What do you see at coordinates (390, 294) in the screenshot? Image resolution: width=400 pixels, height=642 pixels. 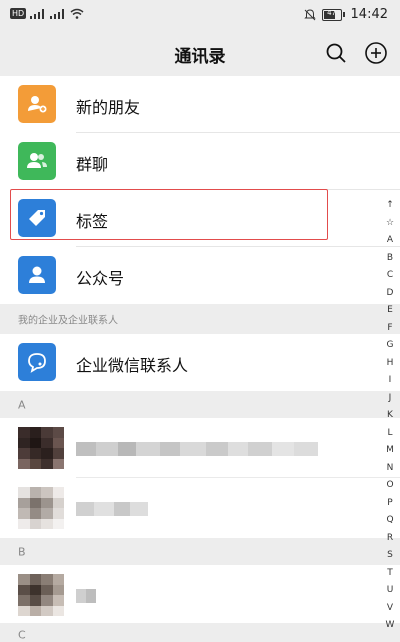 I see `index-letter: D` at bounding box center [390, 294].